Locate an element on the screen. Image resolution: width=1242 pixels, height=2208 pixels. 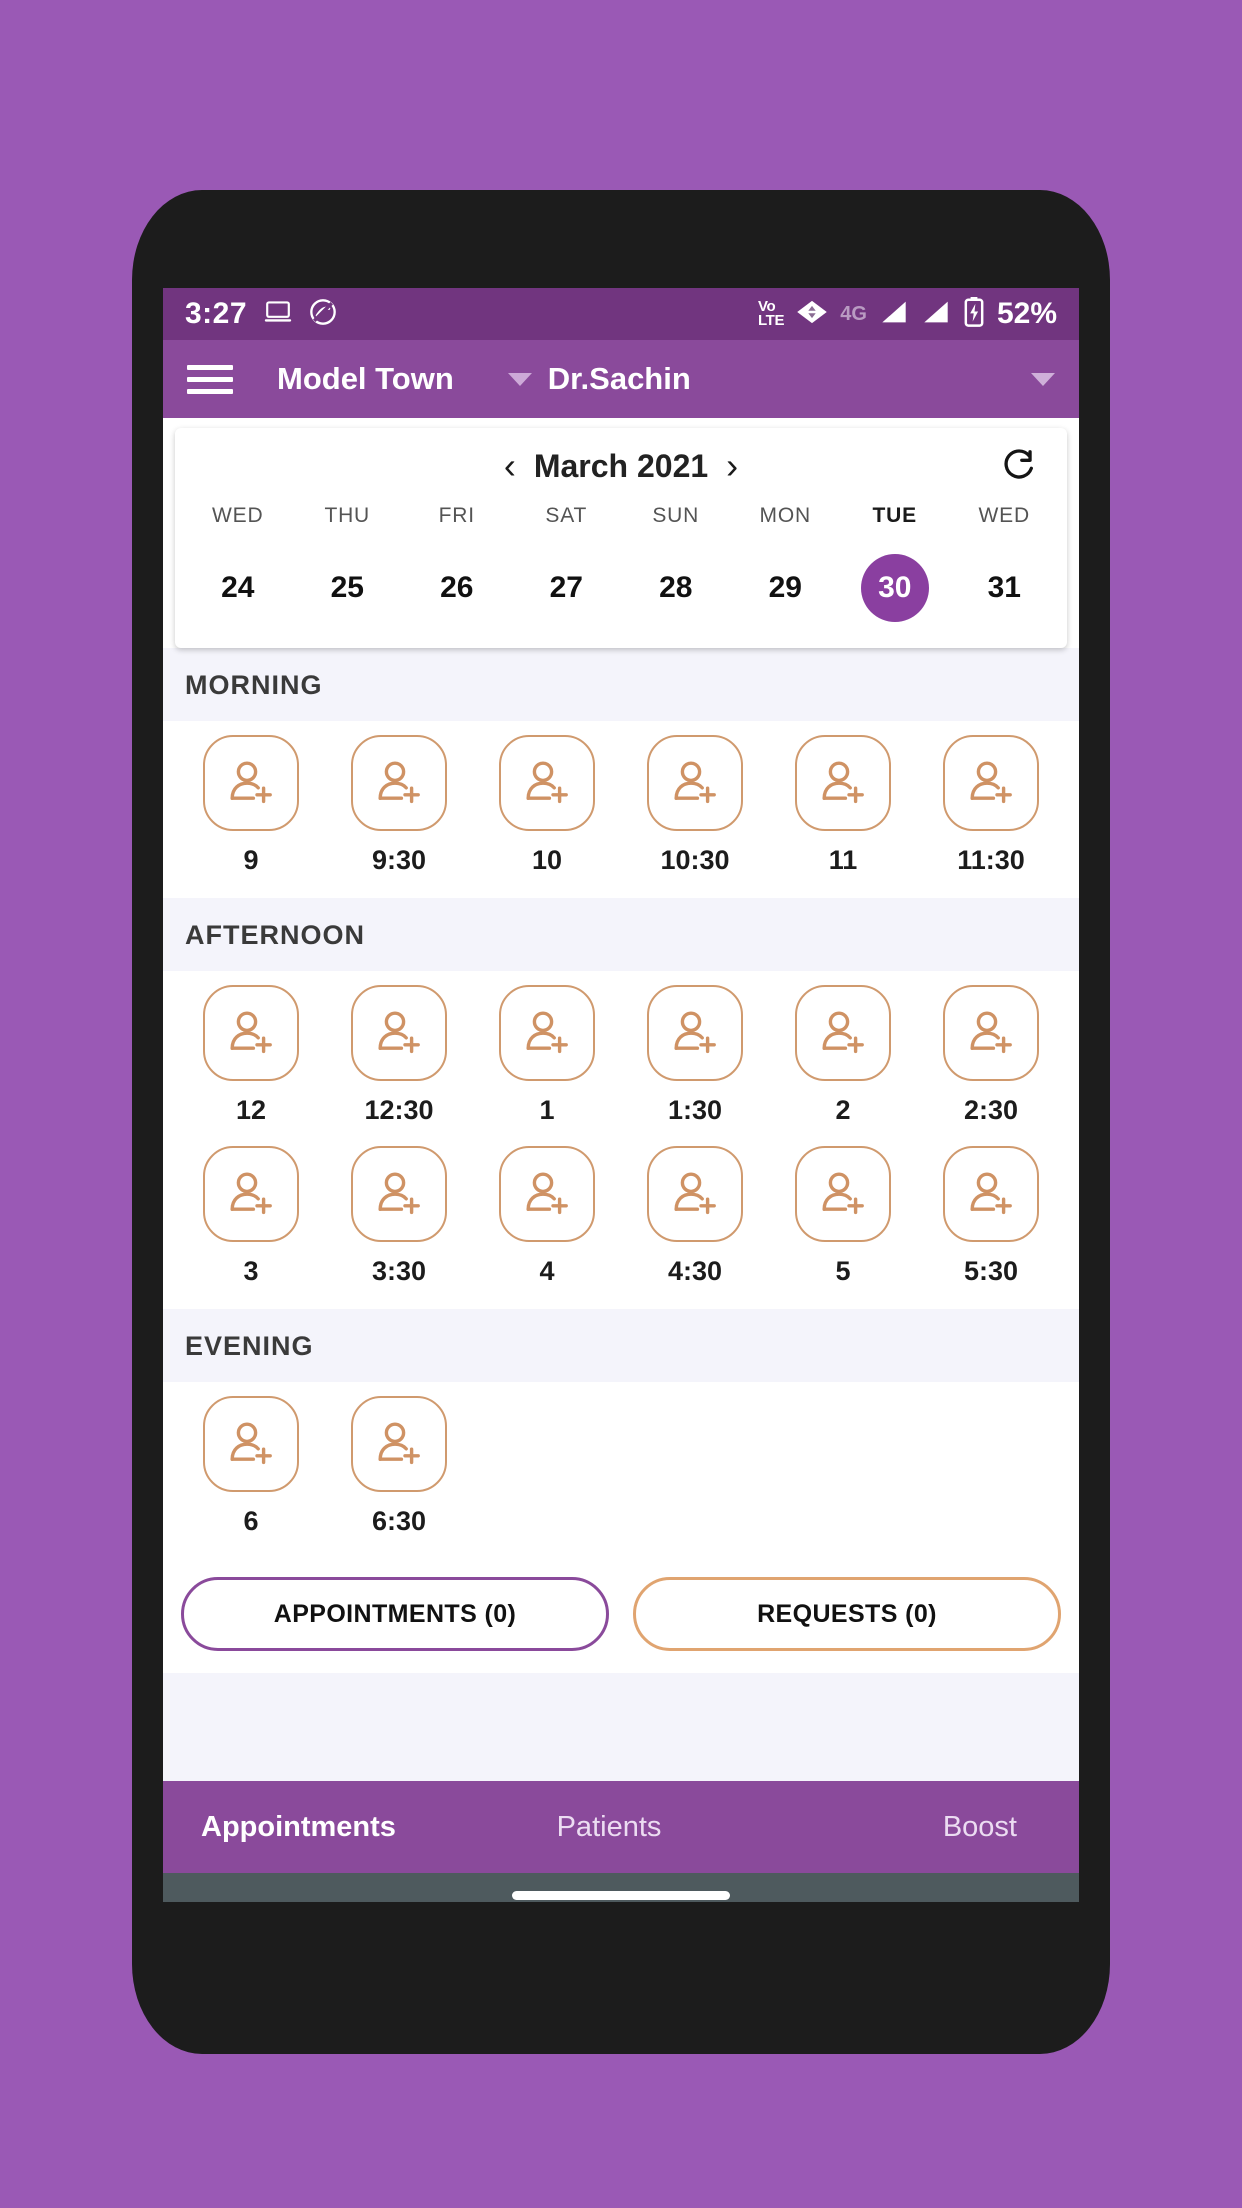
time-slot: 5:30 is located at coordinates (991, 1219).